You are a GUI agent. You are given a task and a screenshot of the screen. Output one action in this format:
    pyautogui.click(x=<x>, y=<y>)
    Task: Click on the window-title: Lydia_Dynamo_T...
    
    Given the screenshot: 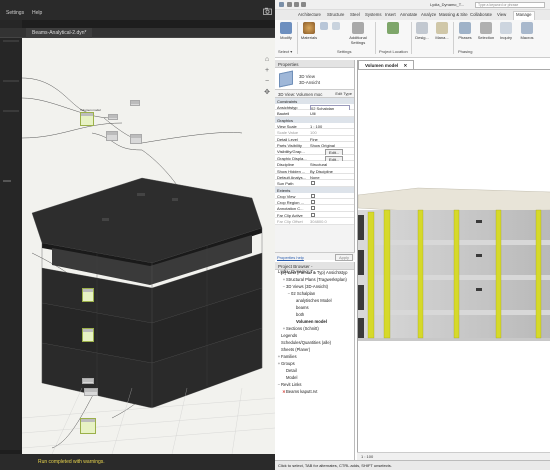 What is the action you would take?
    pyautogui.click(x=447, y=4)
    